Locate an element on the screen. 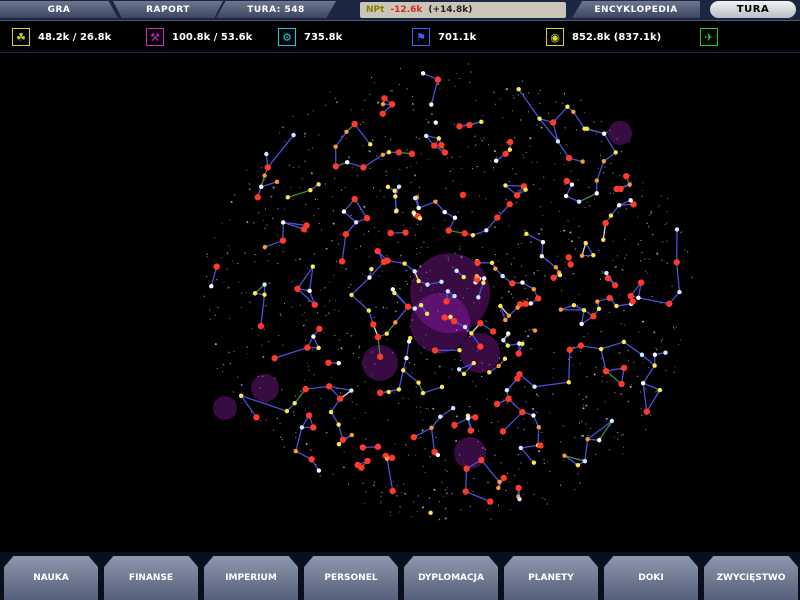 Image resolution: width=800 pixels, height=600 pixels. resource-research: ⚙ 735.8k is located at coordinates (310, 37).